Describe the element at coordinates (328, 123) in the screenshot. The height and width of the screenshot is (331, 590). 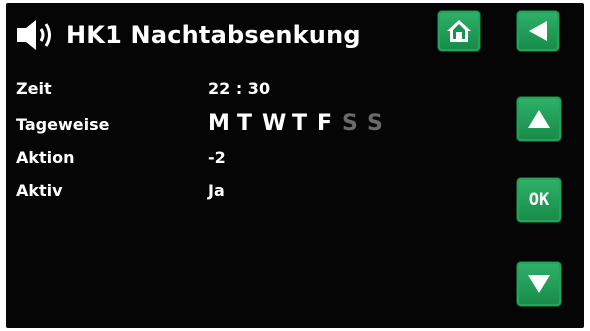
I see `day-friday: F` at that location.